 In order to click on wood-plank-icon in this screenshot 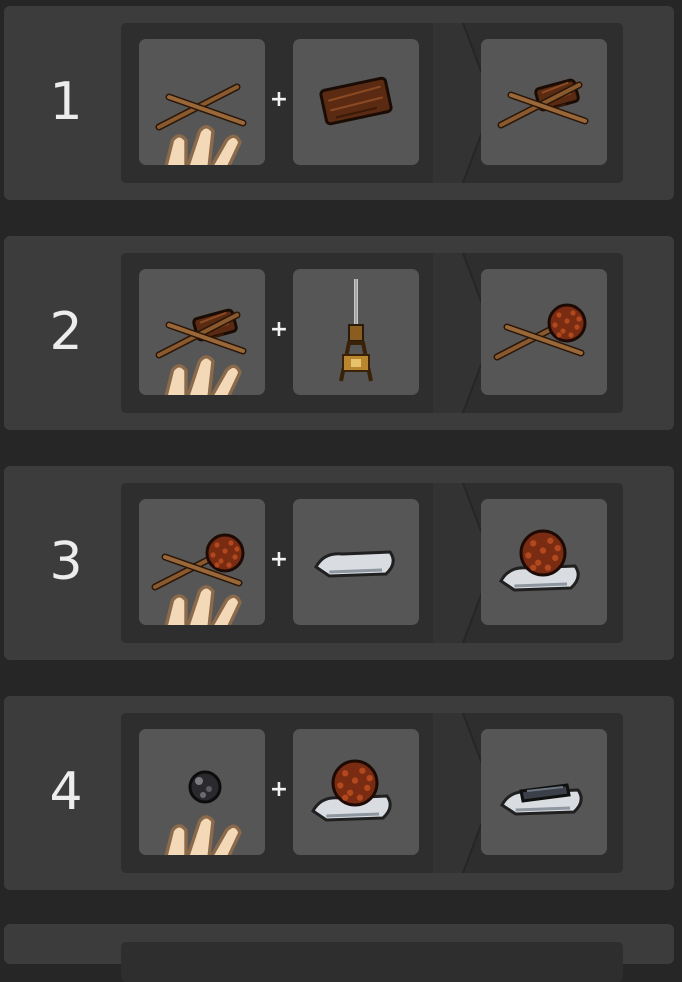, I will do `click(356, 101)`.